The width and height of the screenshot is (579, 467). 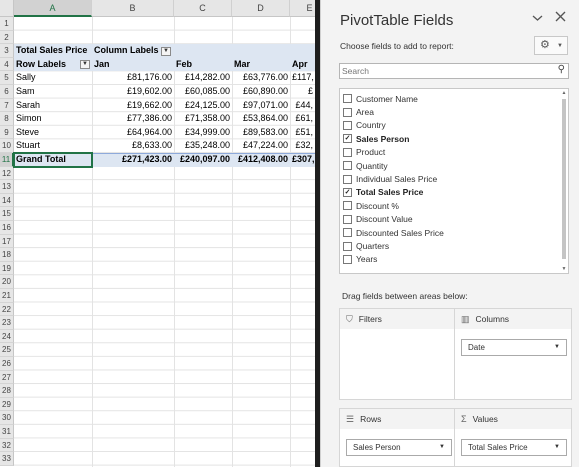 What do you see at coordinates (302, 146) in the screenshot?
I see `pivot-cell: £32,` at bounding box center [302, 146].